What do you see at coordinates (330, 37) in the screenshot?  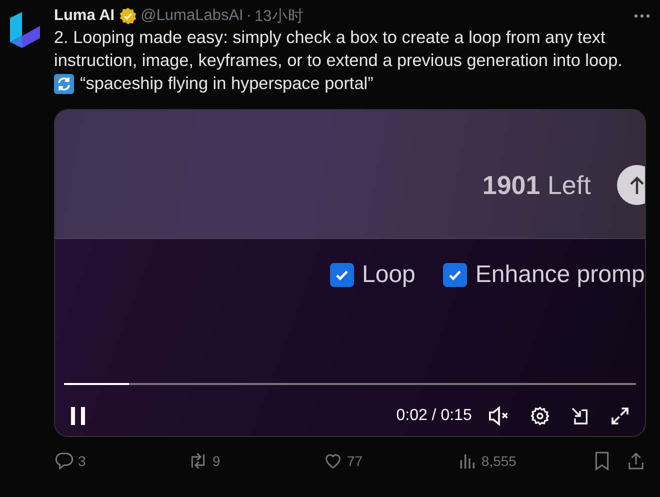 I see `post-text-line: 2. Looping made easy: simply check a box to create a loop from any text` at bounding box center [330, 37].